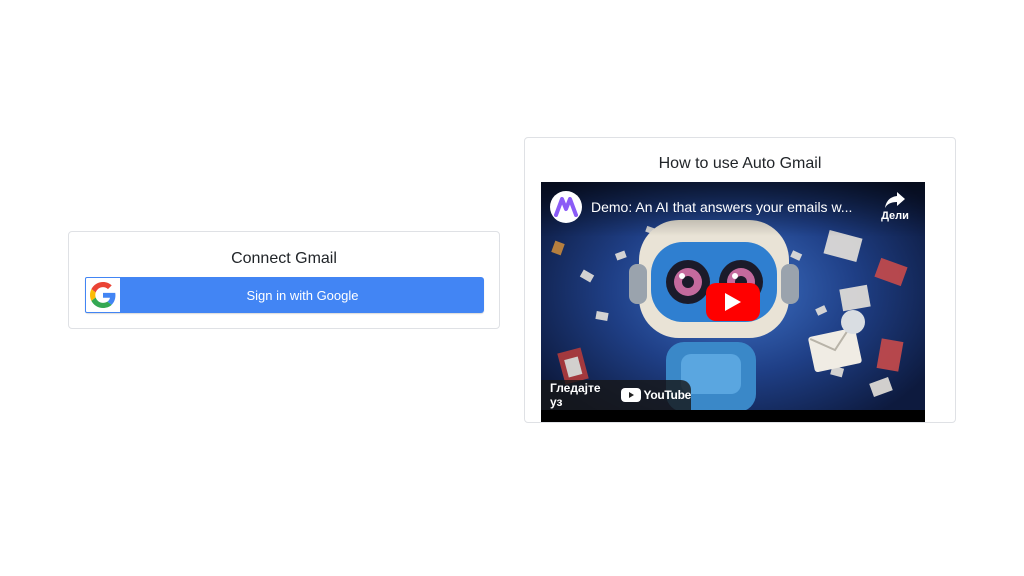 The image size is (1024, 576). What do you see at coordinates (895, 216) in the screenshot?
I see `share-label: Дели` at bounding box center [895, 216].